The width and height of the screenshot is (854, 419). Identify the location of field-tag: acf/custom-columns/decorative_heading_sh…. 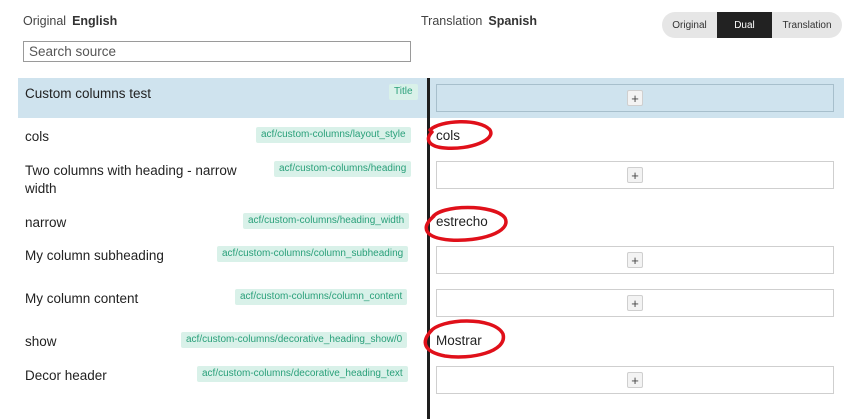
(294, 340).